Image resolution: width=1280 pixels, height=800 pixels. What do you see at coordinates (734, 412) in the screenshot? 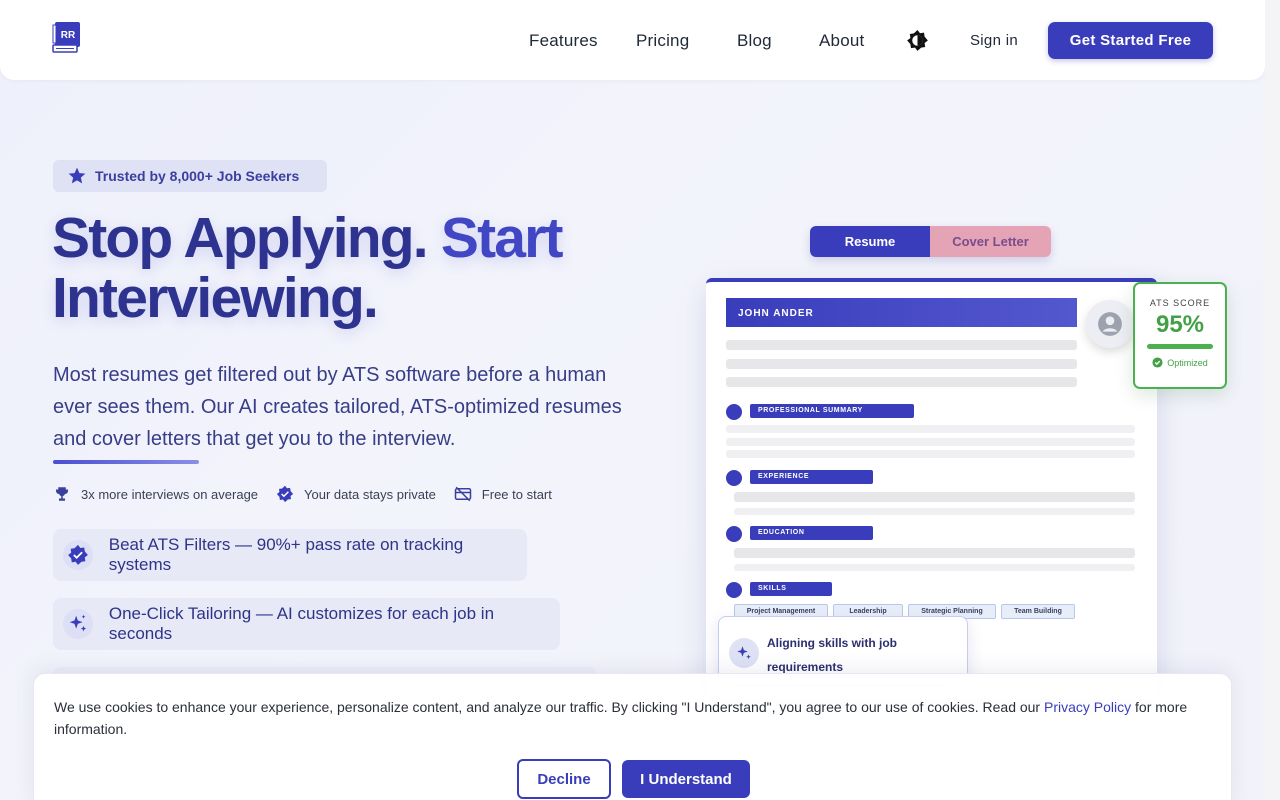
I see `person-icon` at bounding box center [734, 412].